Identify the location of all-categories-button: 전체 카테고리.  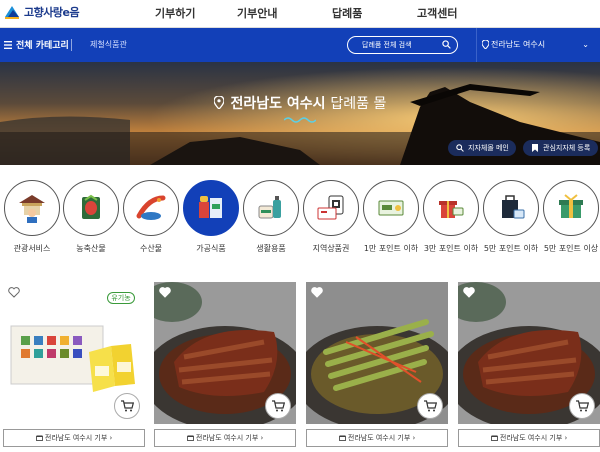
(36, 44).